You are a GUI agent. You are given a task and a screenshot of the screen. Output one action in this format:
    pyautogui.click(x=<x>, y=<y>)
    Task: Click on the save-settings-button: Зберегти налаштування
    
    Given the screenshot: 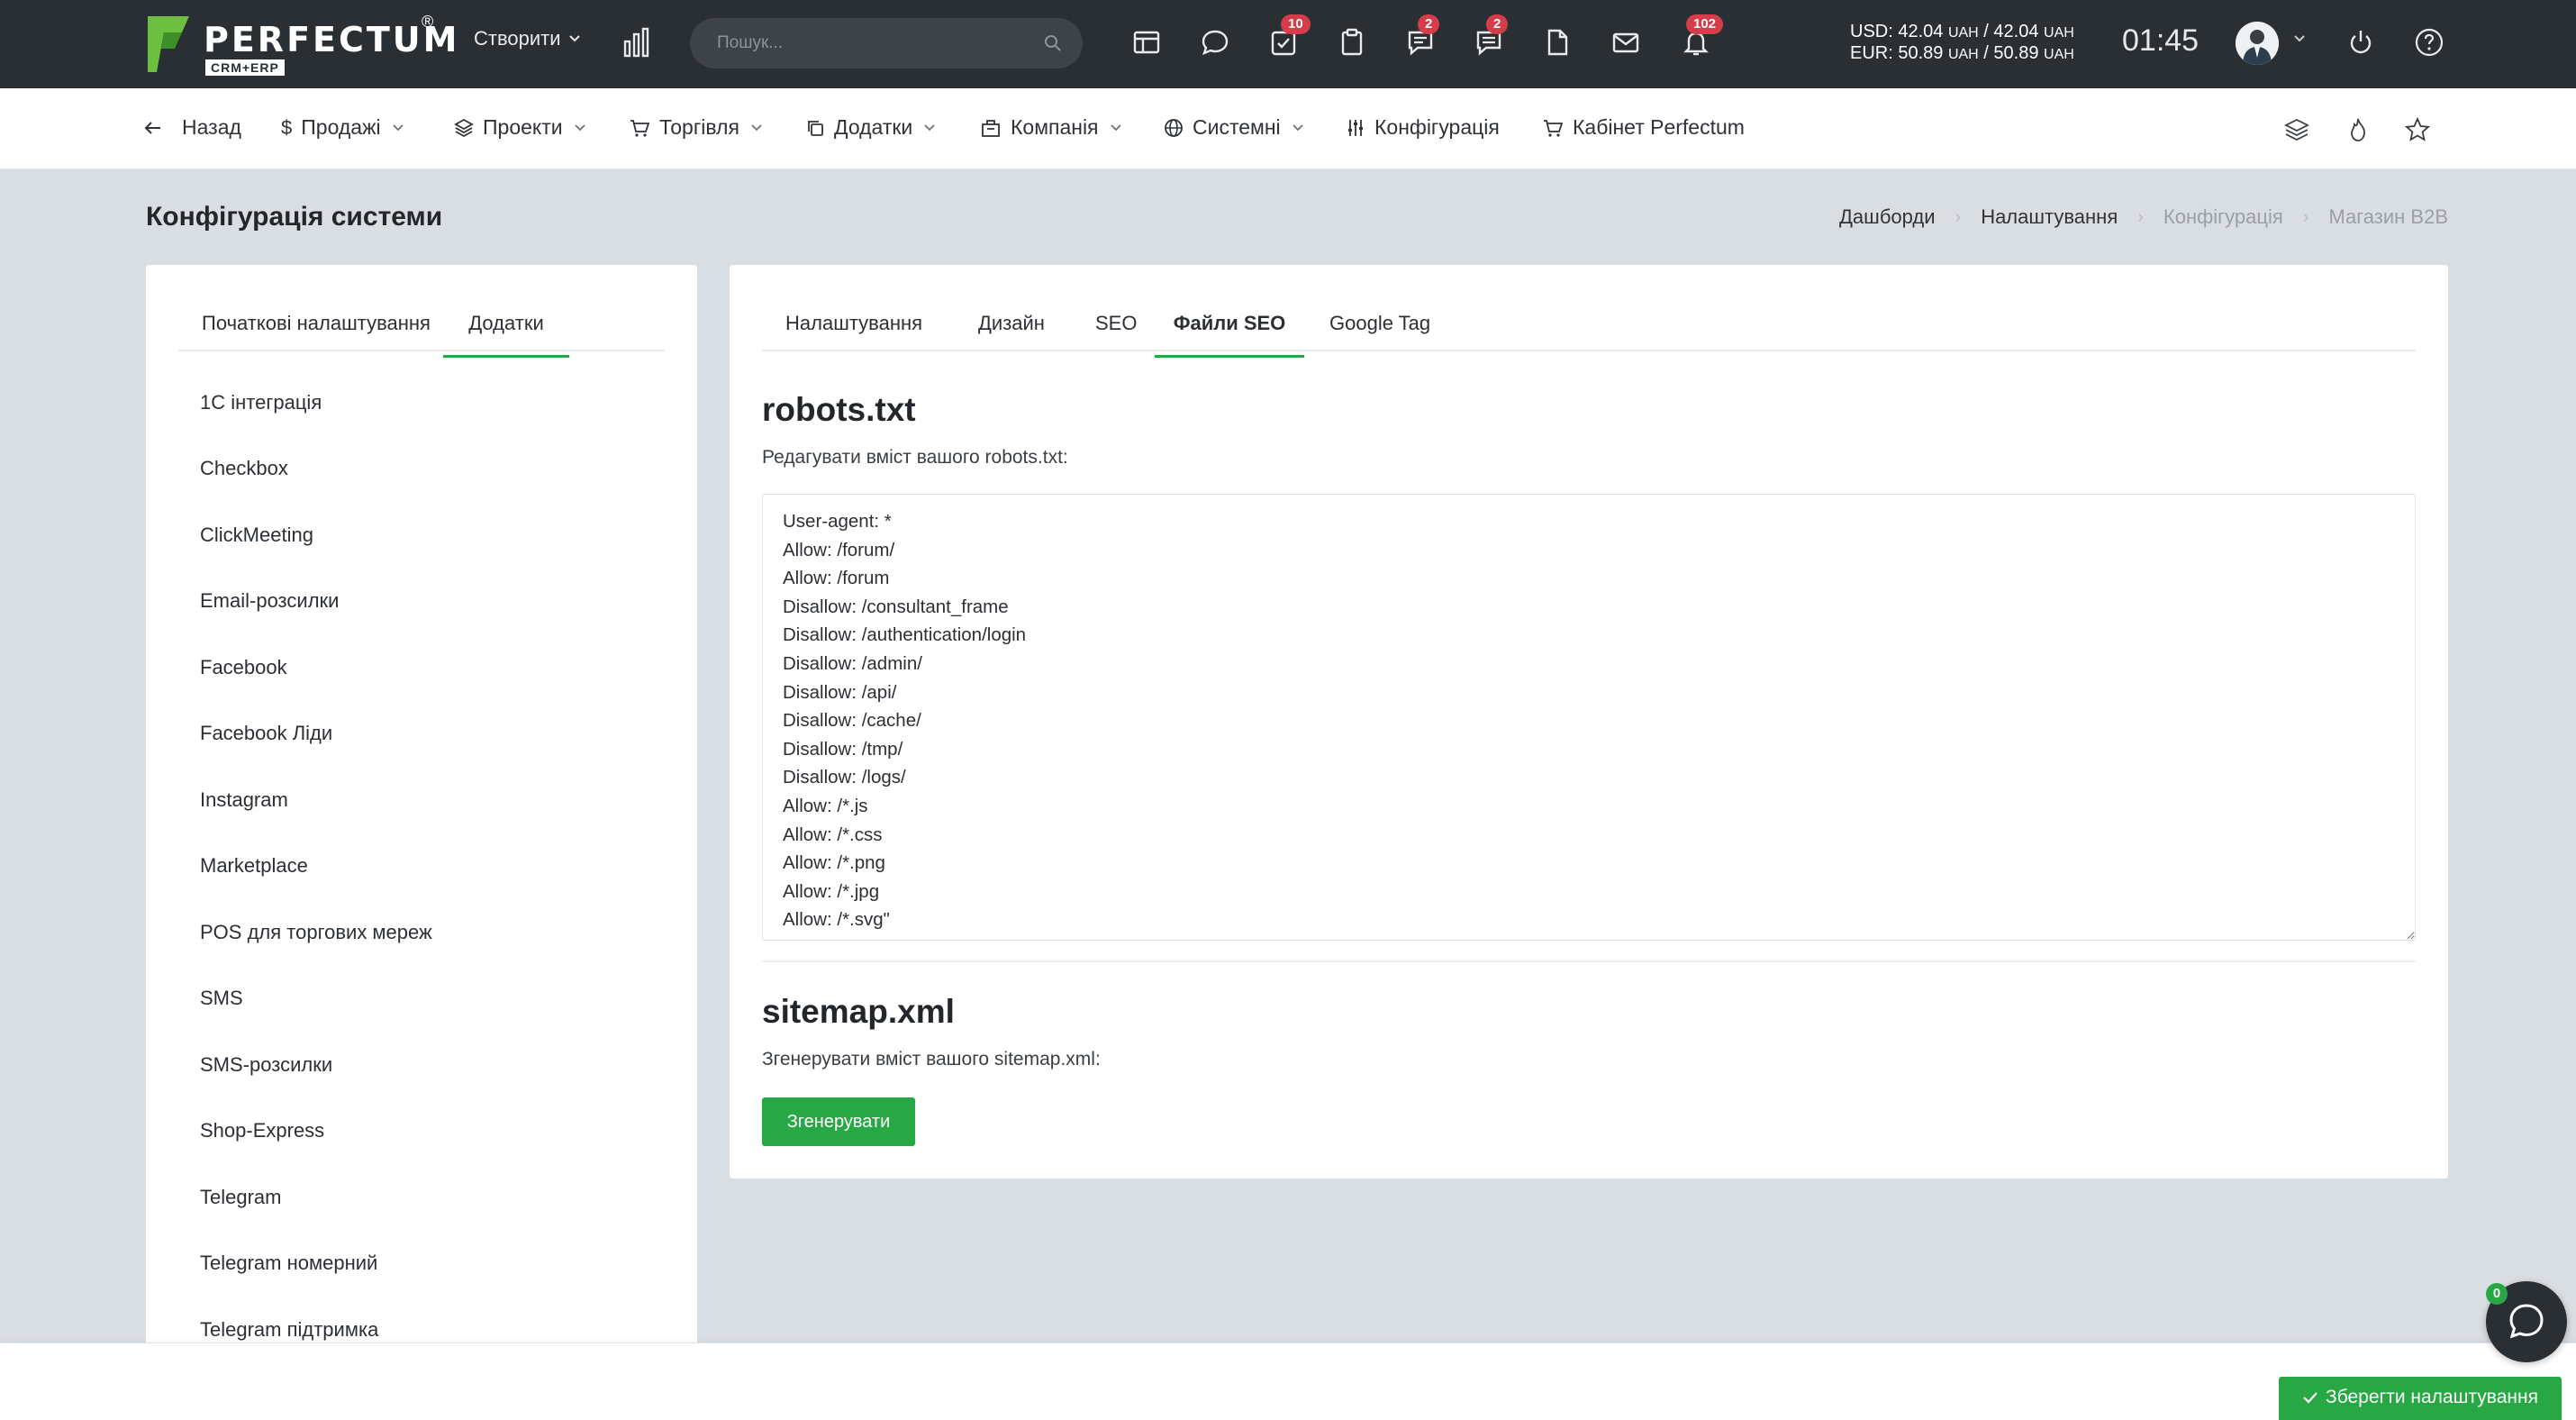 What is the action you would take?
    pyautogui.click(x=2420, y=1398)
    